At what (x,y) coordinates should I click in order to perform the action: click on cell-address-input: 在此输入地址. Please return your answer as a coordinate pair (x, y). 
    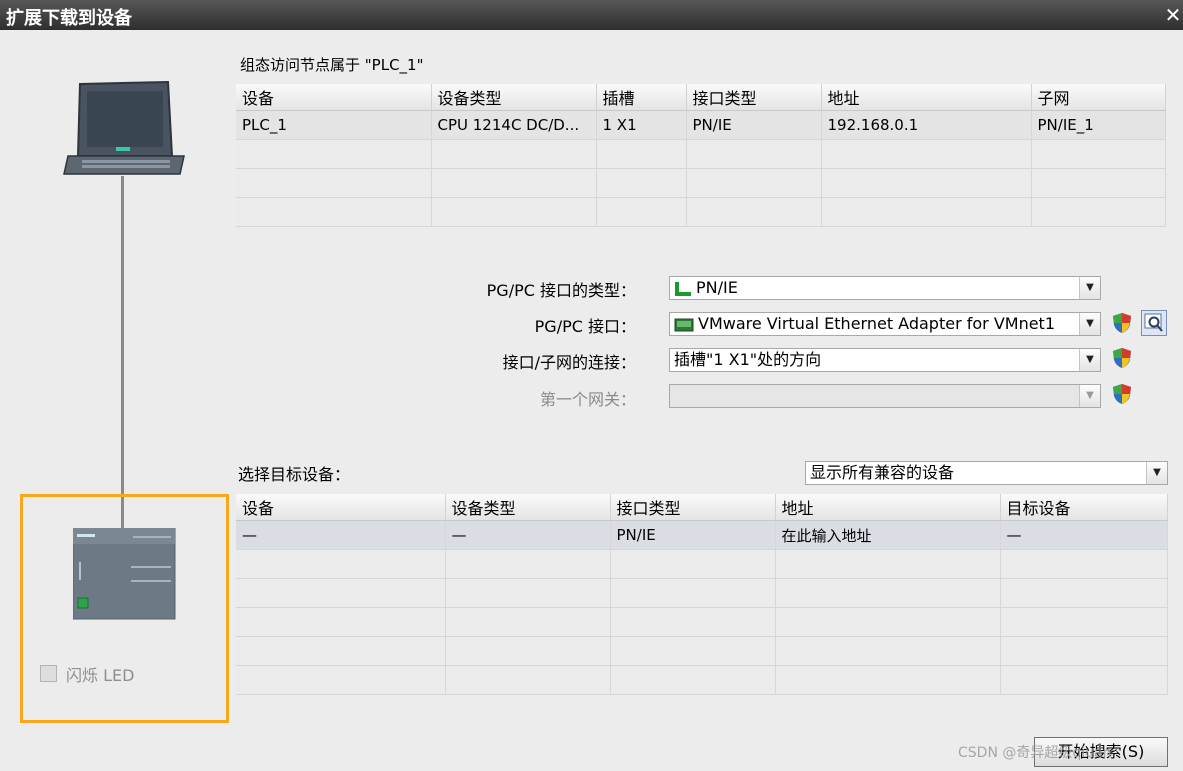
    Looking at the image, I should click on (888, 535).